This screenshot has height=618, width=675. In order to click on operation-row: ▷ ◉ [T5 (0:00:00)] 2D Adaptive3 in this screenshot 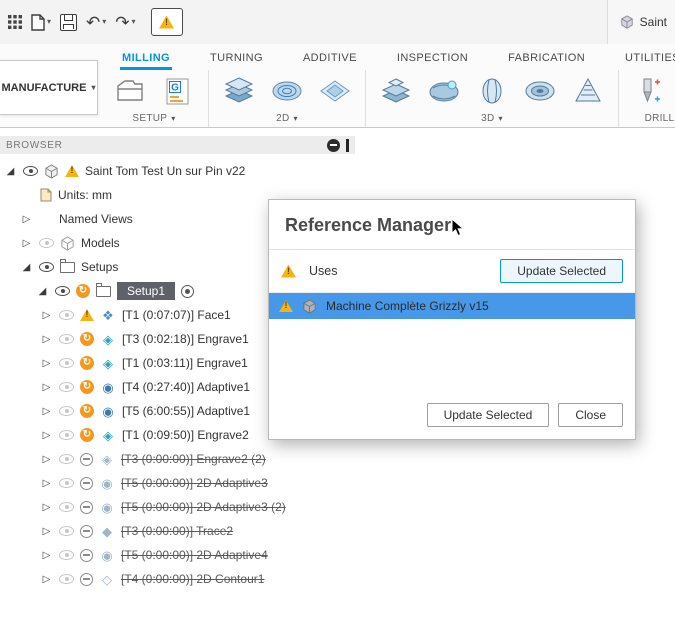, I will do `click(177, 483)`.